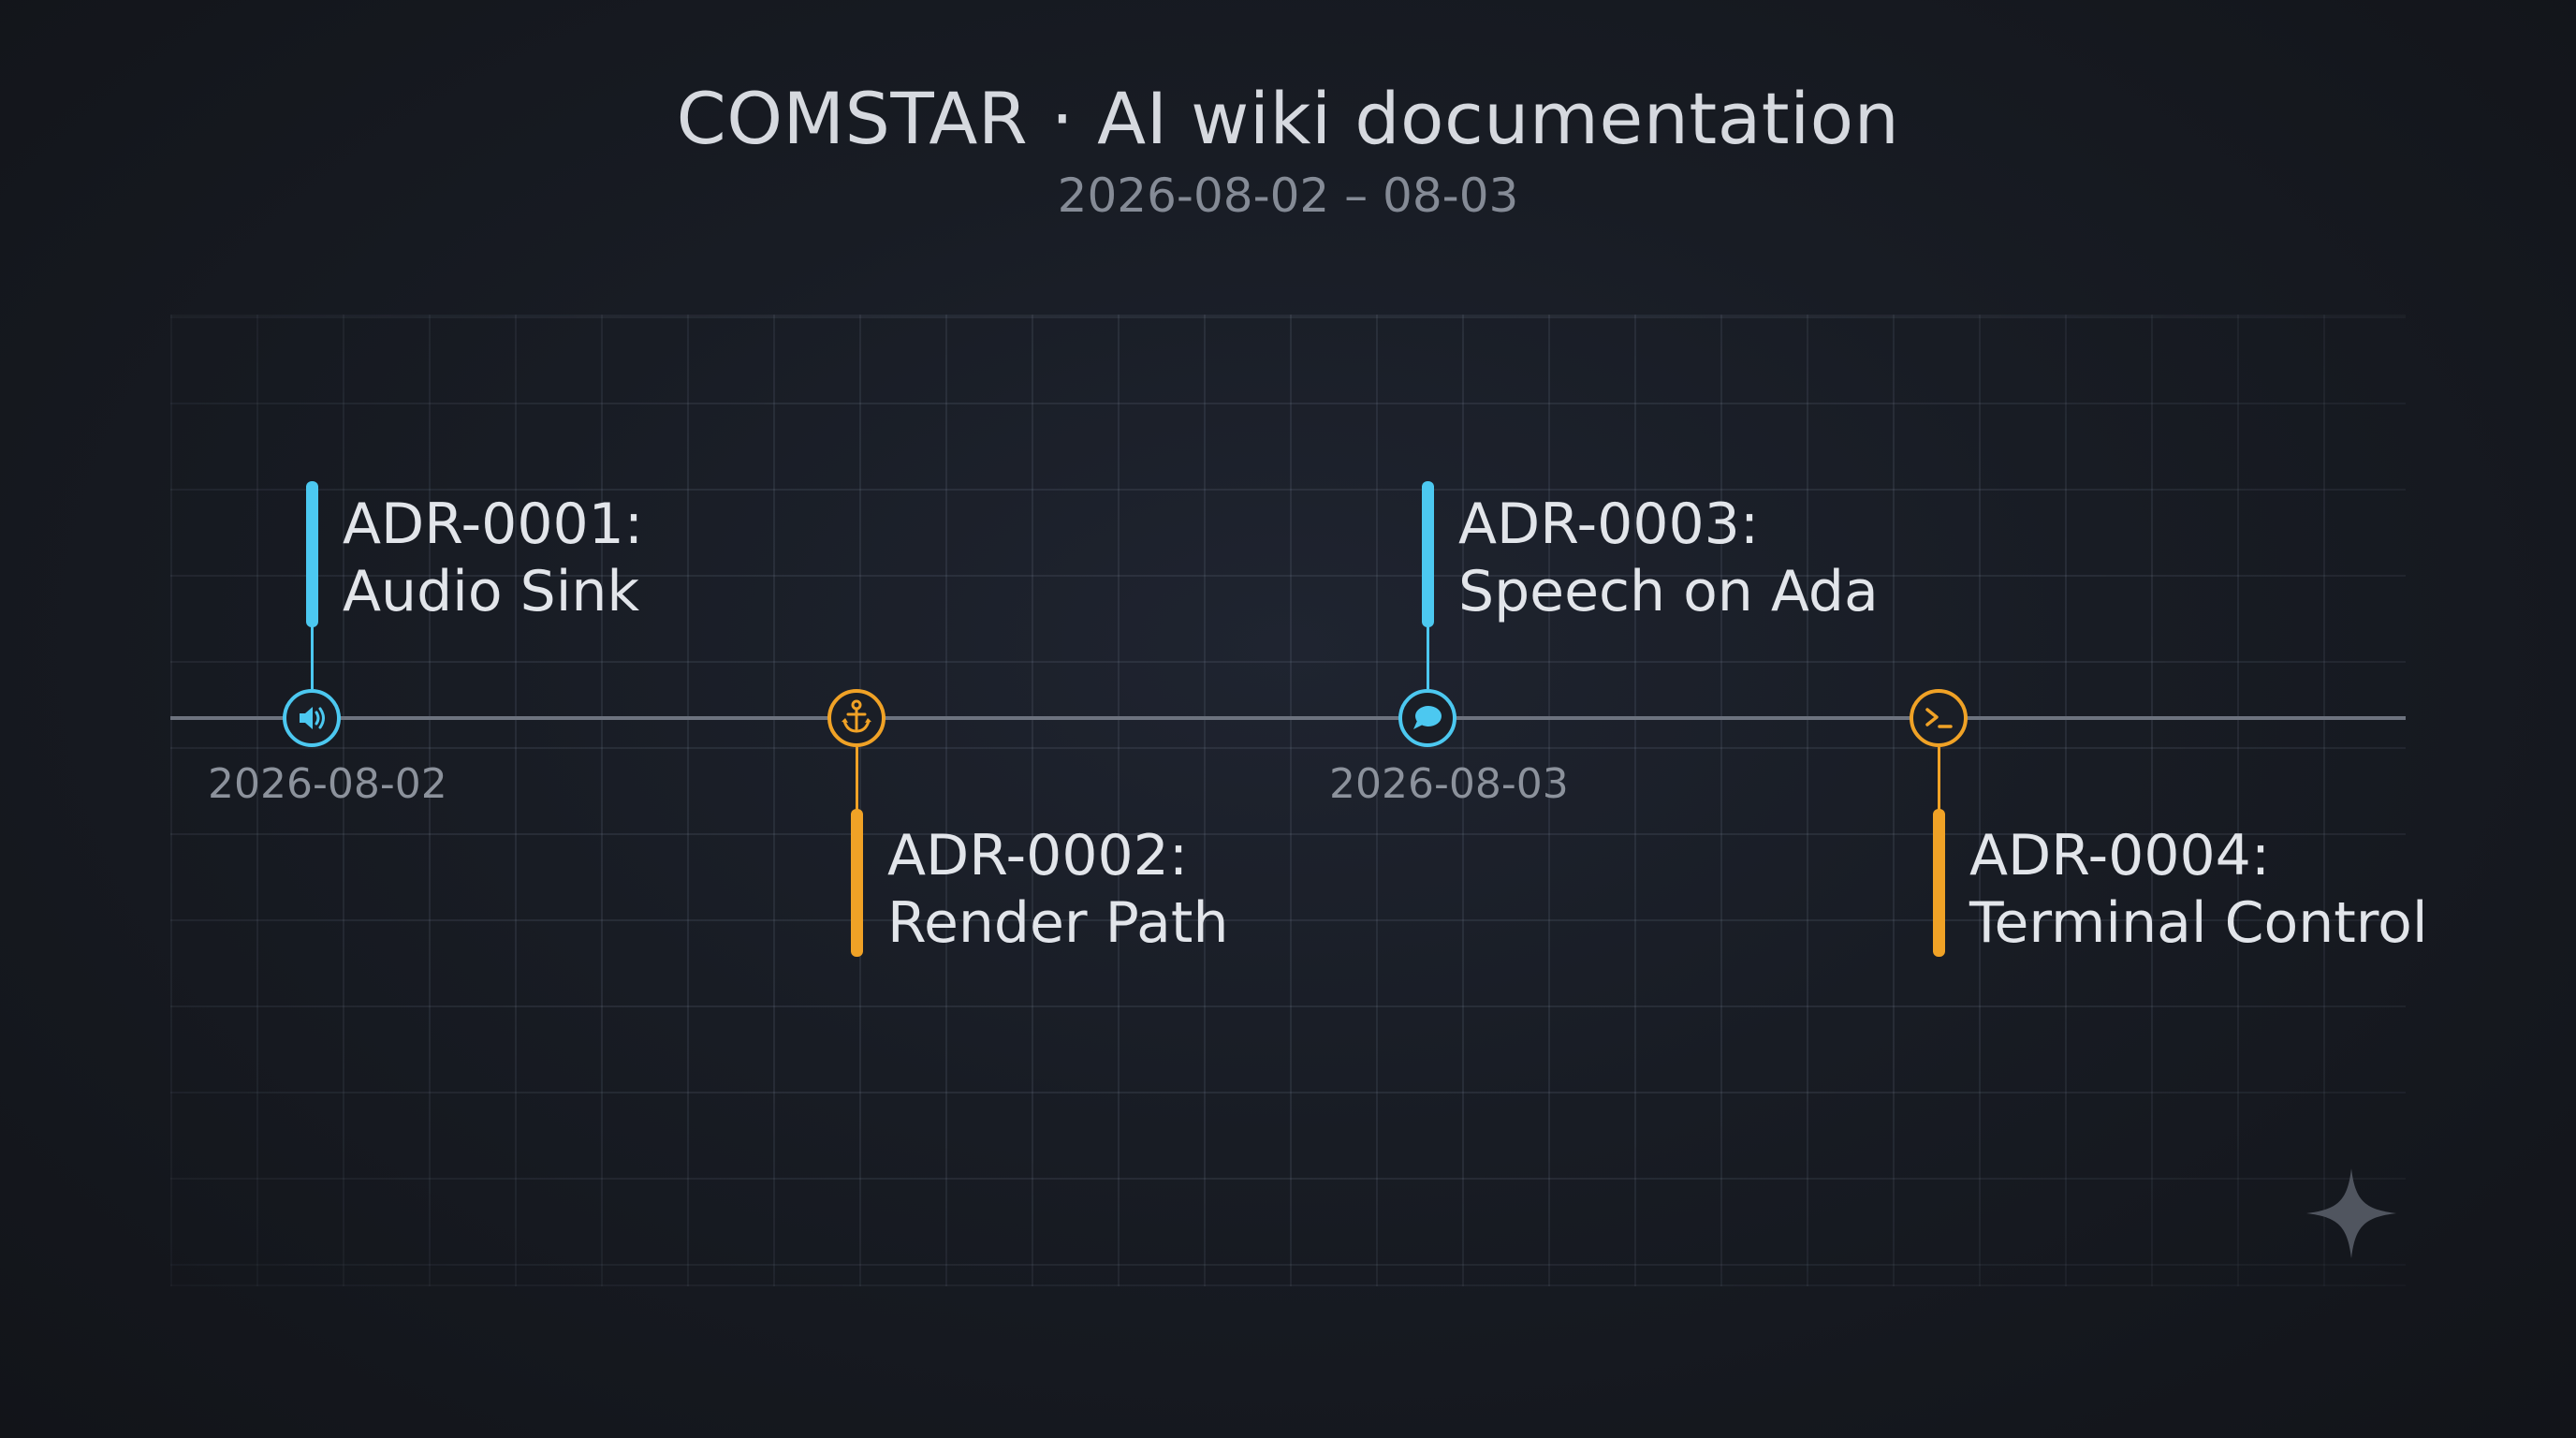 This screenshot has height=1438, width=2576. I want to click on event-name: Render Path, so click(1058, 923).